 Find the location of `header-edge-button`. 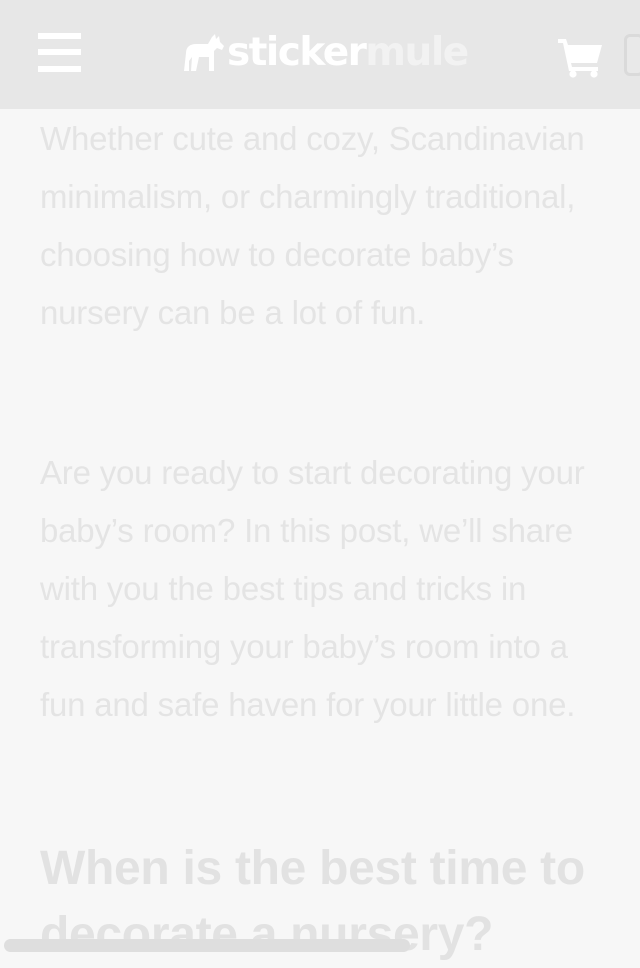

header-edge-button is located at coordinates (632, 55).